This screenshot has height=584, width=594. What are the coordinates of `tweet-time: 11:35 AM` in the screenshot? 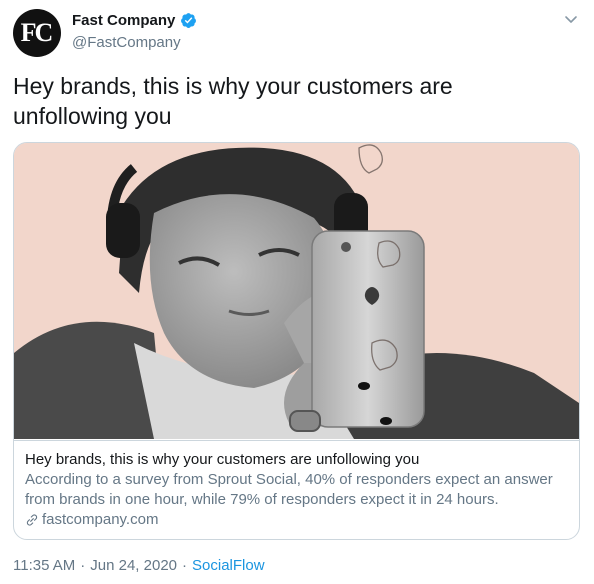 It's located at (44, 565).